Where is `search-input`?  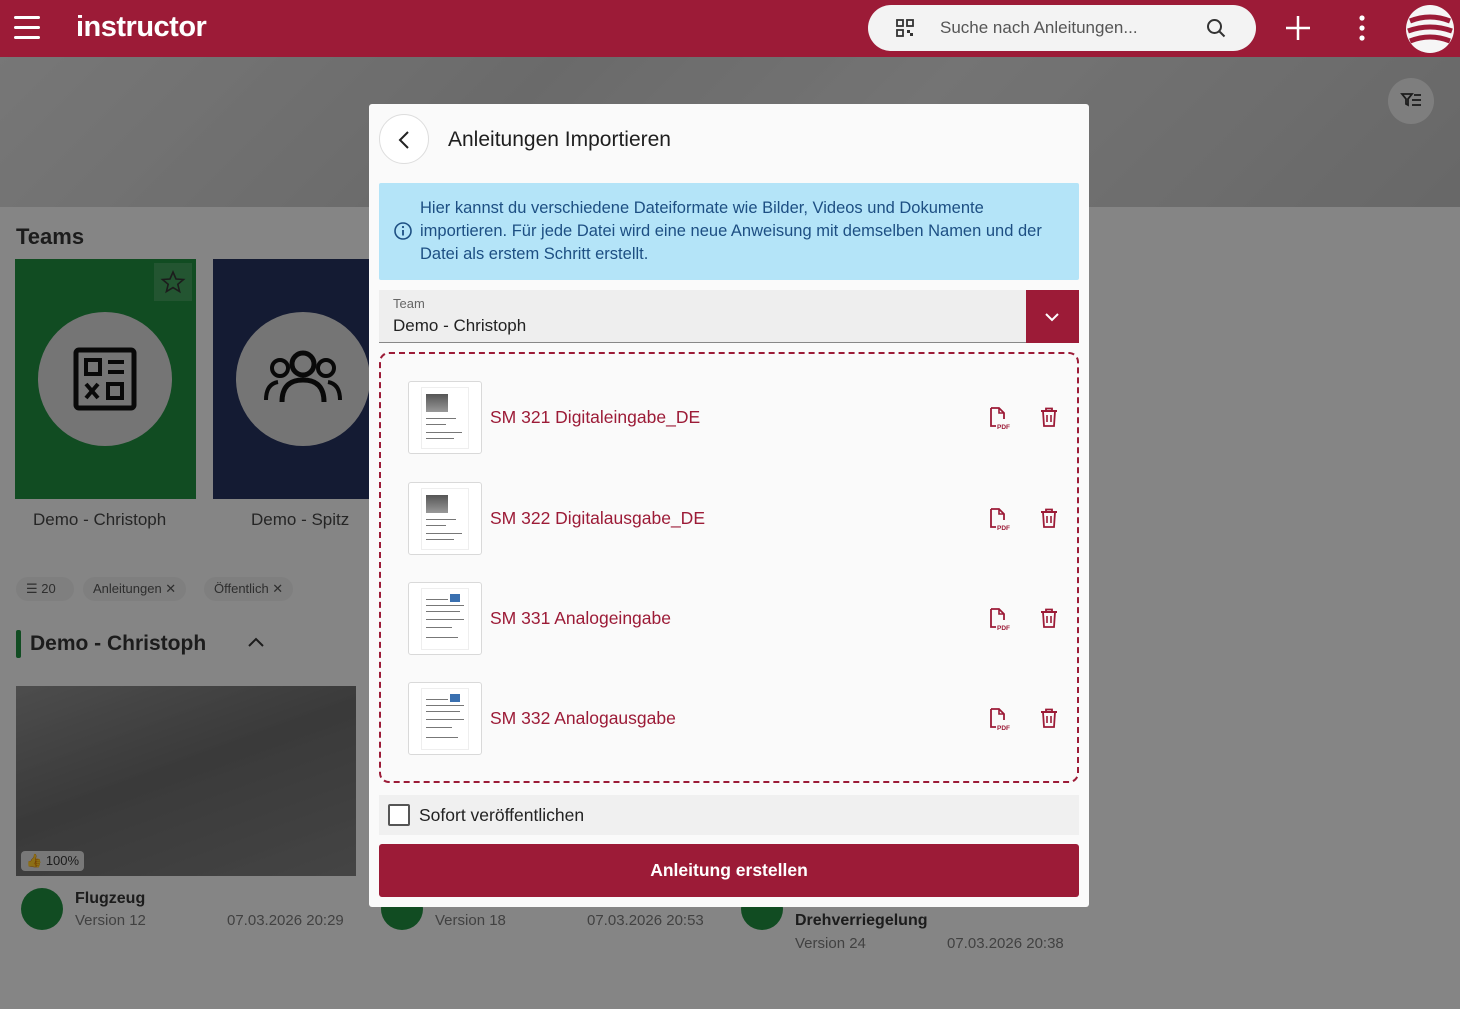 search-input is located at coordinates (1070, 28).